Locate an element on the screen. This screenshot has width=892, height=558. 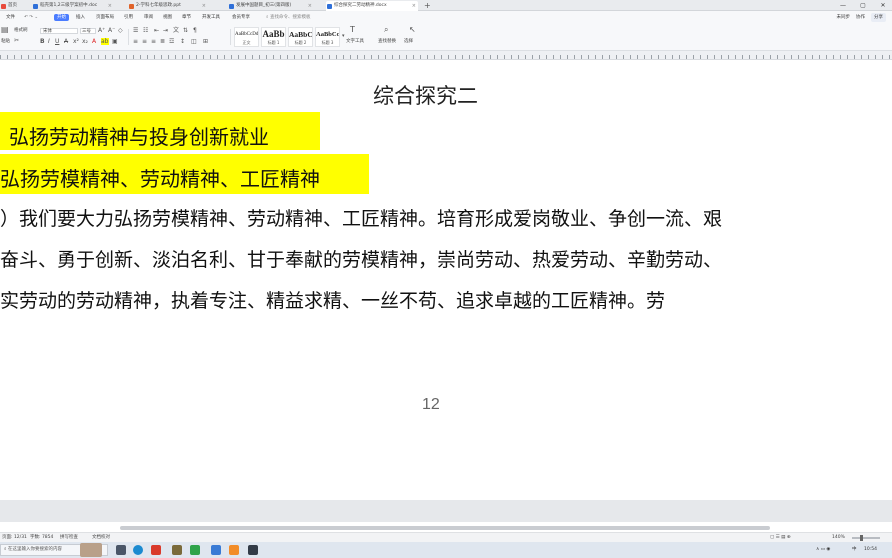
show-marks-icon: ¶ is located at coordinates (195, 30).